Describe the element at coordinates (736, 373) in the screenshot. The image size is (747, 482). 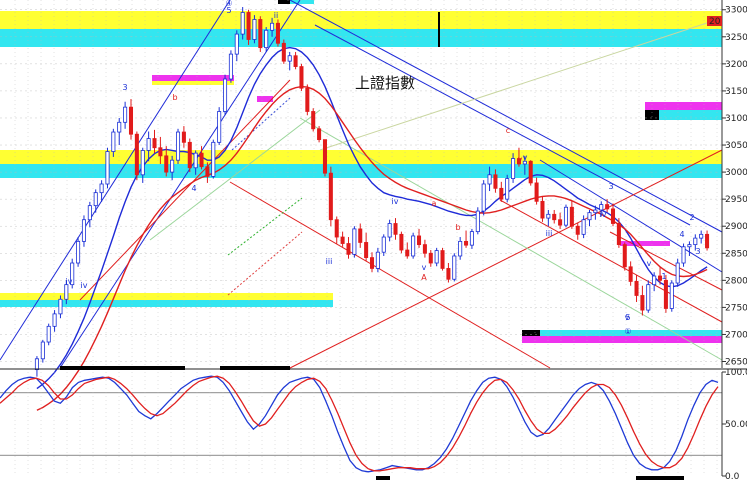
I see `stoch-tick-label: 100.0` at that location.